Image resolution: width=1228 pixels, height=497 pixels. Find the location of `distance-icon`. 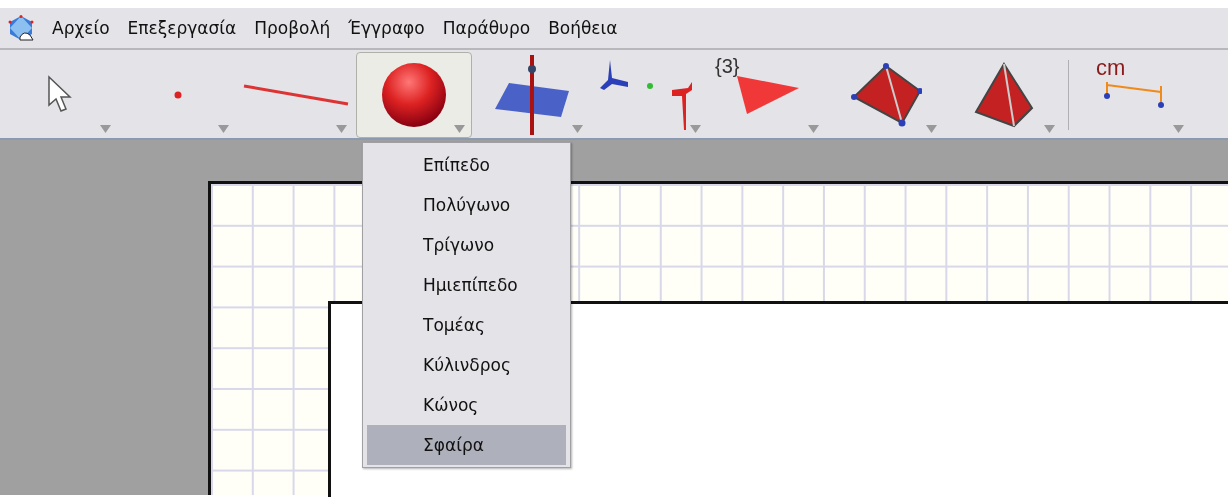

distance-icon is located at coordinates (1133, 95).